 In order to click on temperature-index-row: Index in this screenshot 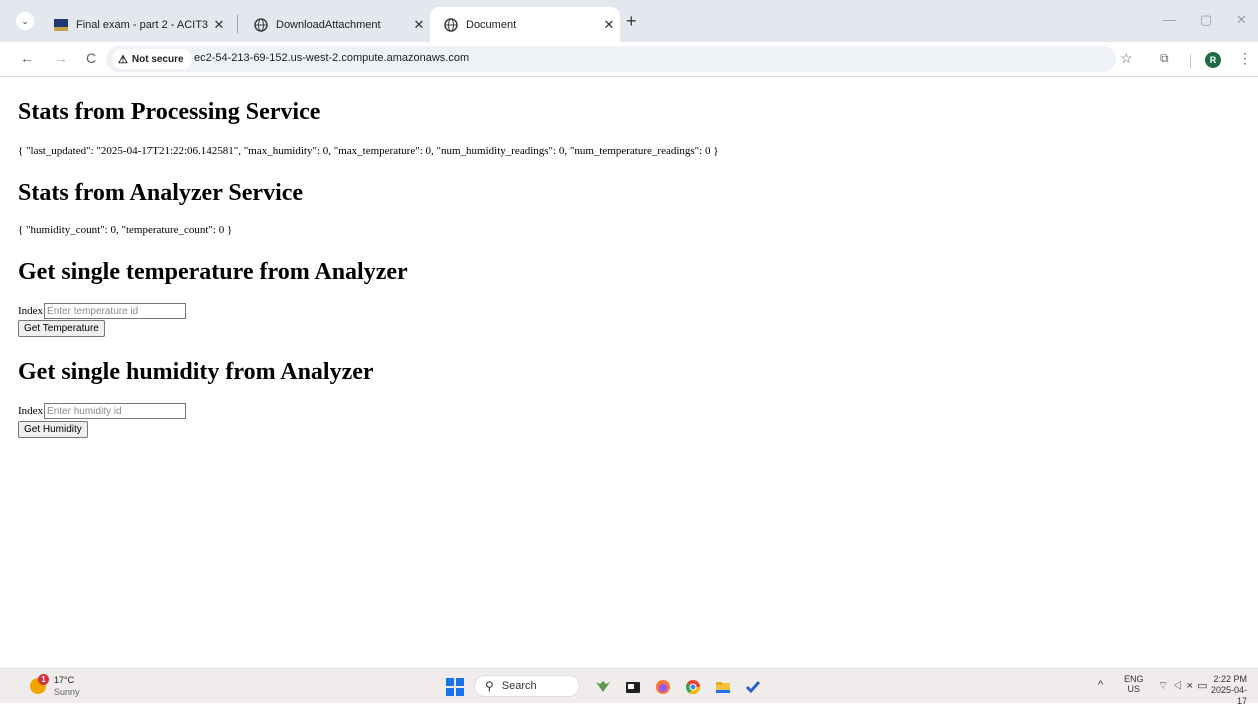, I will do `click(102, 311)`.